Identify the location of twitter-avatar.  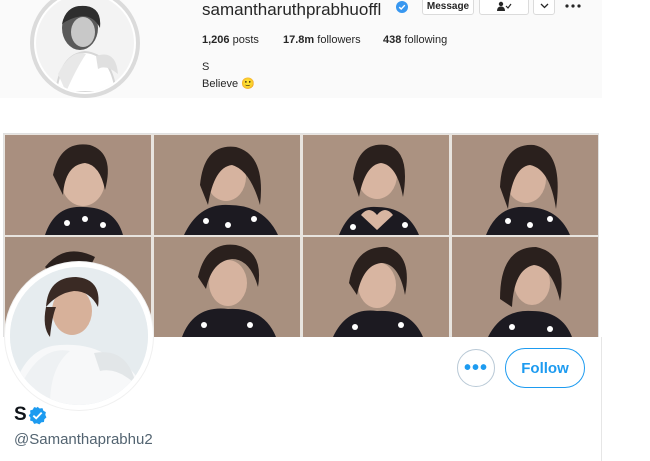
(79, 336).